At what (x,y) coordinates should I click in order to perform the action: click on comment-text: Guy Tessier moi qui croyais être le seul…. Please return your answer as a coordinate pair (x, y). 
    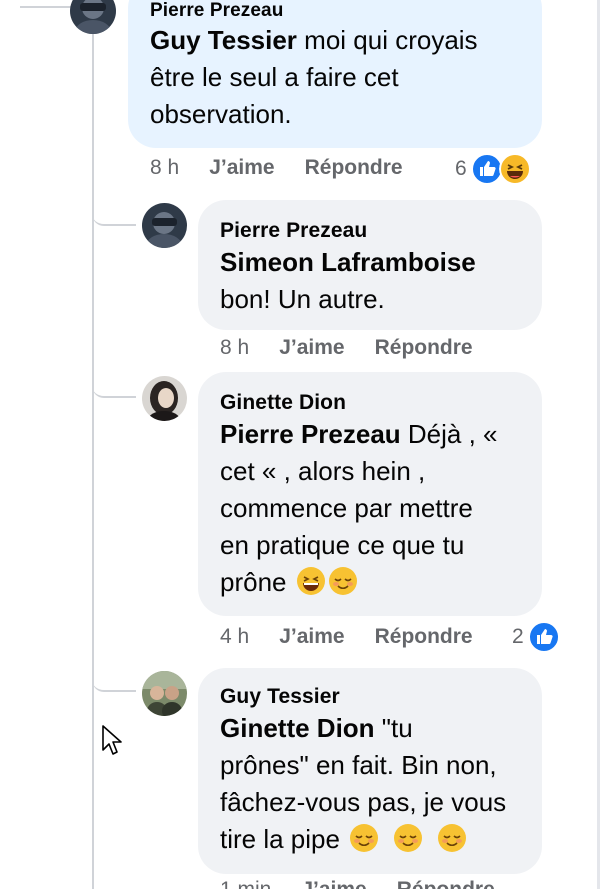
    Looking at the image, I should click on (314, 77).